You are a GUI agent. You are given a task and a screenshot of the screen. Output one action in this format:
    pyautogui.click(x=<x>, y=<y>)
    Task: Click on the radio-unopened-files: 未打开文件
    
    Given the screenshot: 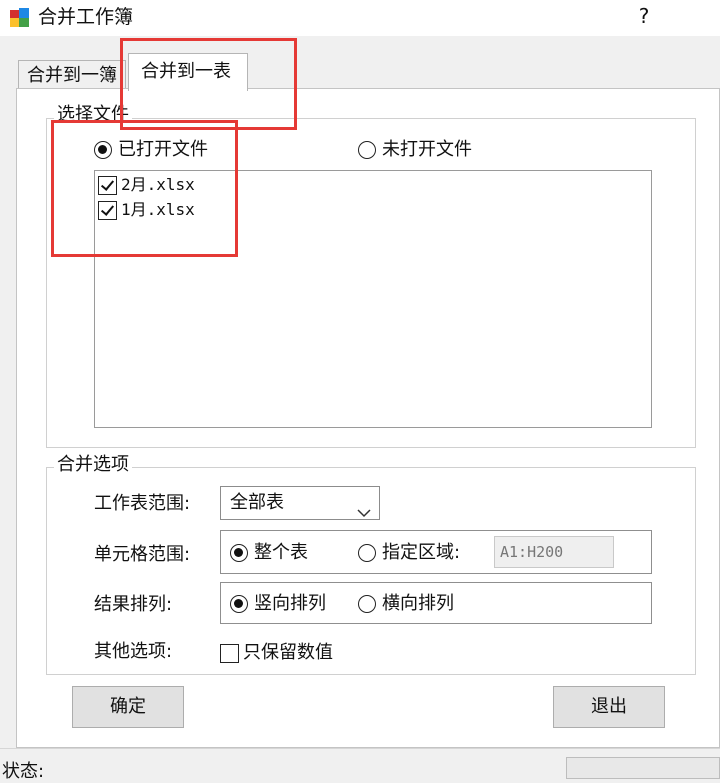 What is the action you would take?
    pyautogui.click(x=415, y=150)
    